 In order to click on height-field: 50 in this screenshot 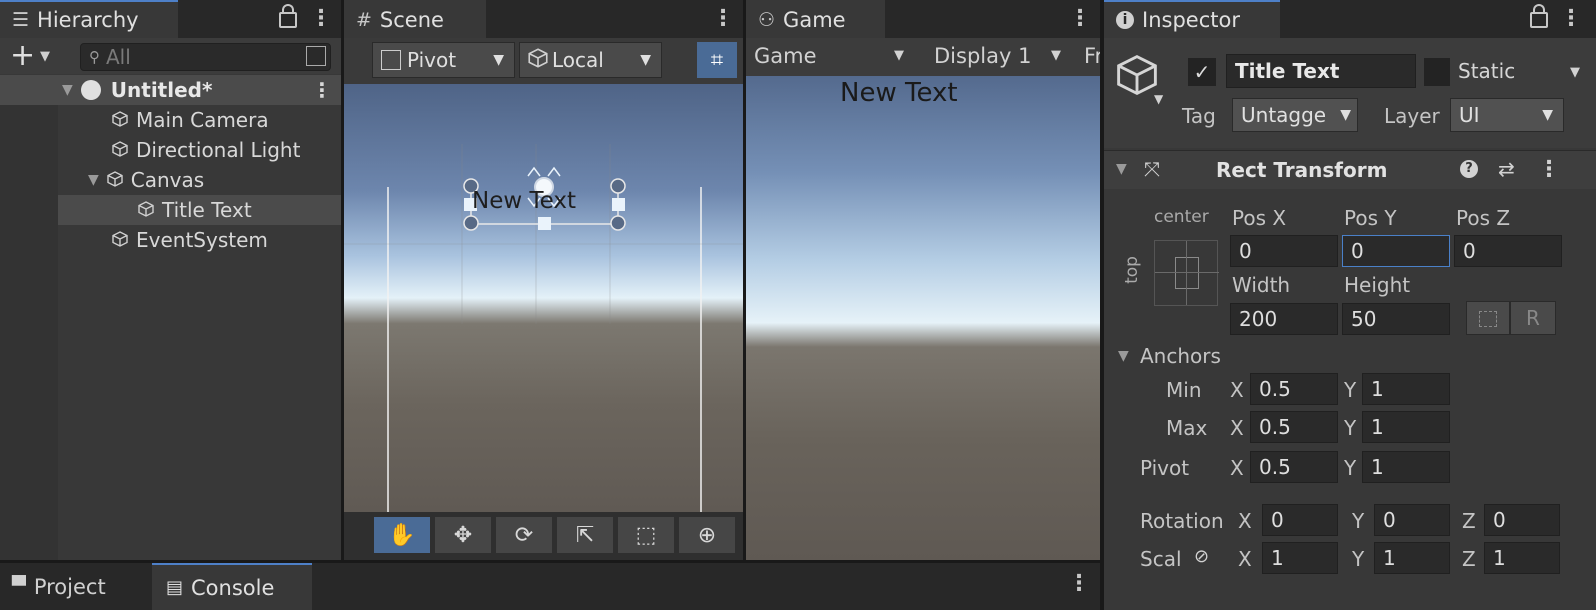, I will do `click(1396, 319)`.